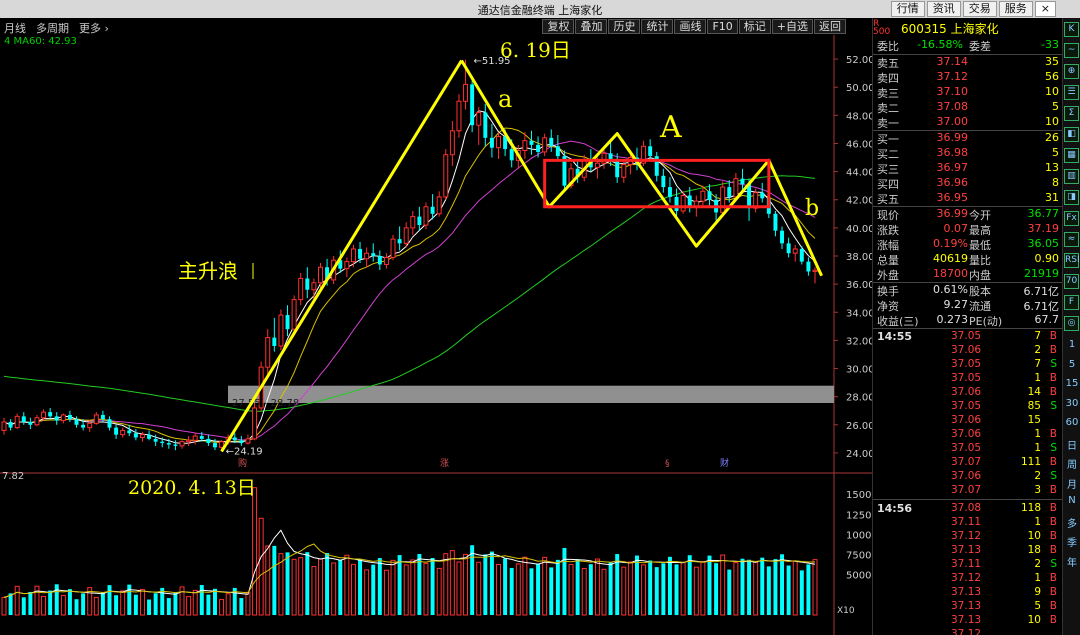 This screenshot has height=635, width=1080. What do you see at coordinates (1071, 239) in the screenshot?
I see `sidebar-tool-icon: ≈` at bounding box center [1071, 239].